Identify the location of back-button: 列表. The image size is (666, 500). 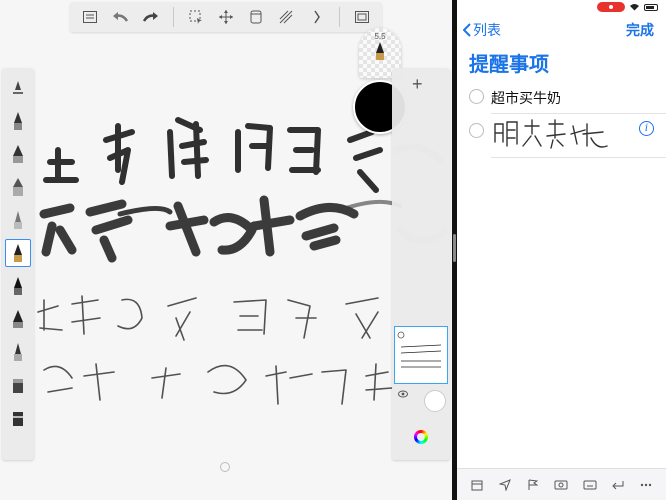
(482, 30).